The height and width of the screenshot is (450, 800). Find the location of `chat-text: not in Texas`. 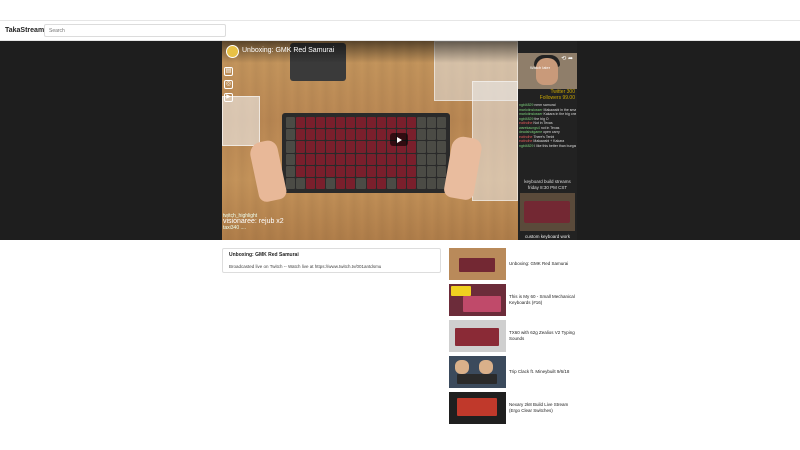

chat-text: not in Texas is located at coordinates (550, 127).